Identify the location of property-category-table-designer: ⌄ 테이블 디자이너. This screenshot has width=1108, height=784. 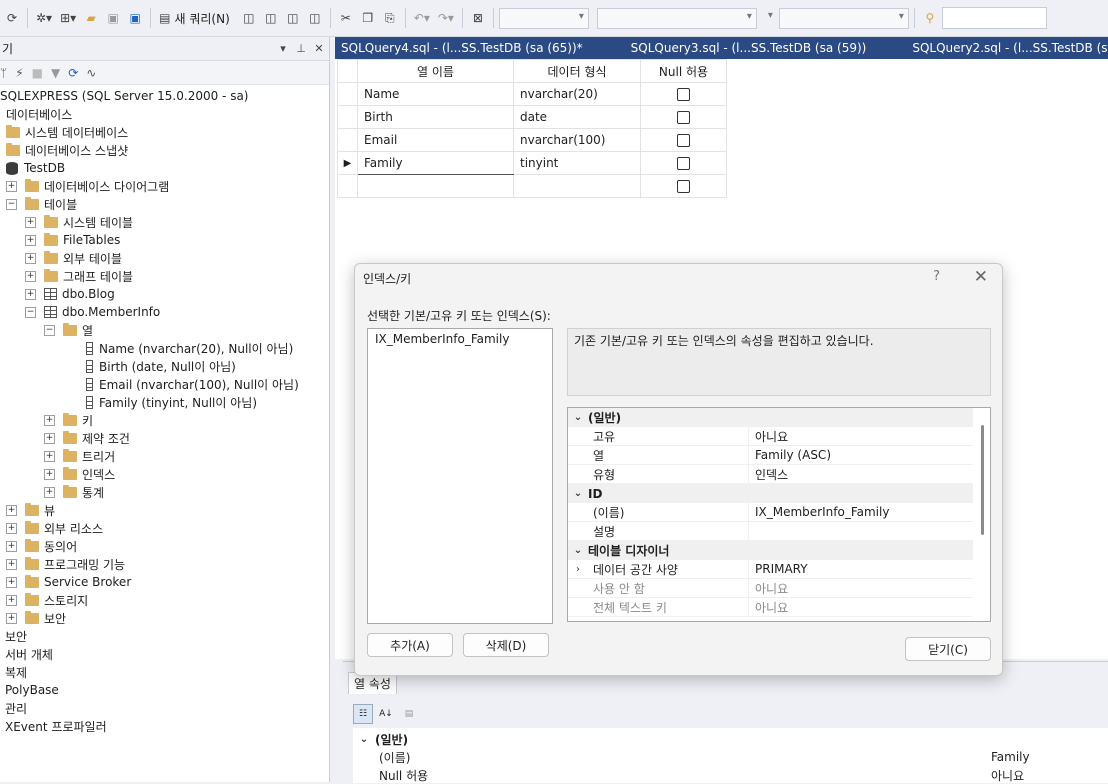
(770, 550).